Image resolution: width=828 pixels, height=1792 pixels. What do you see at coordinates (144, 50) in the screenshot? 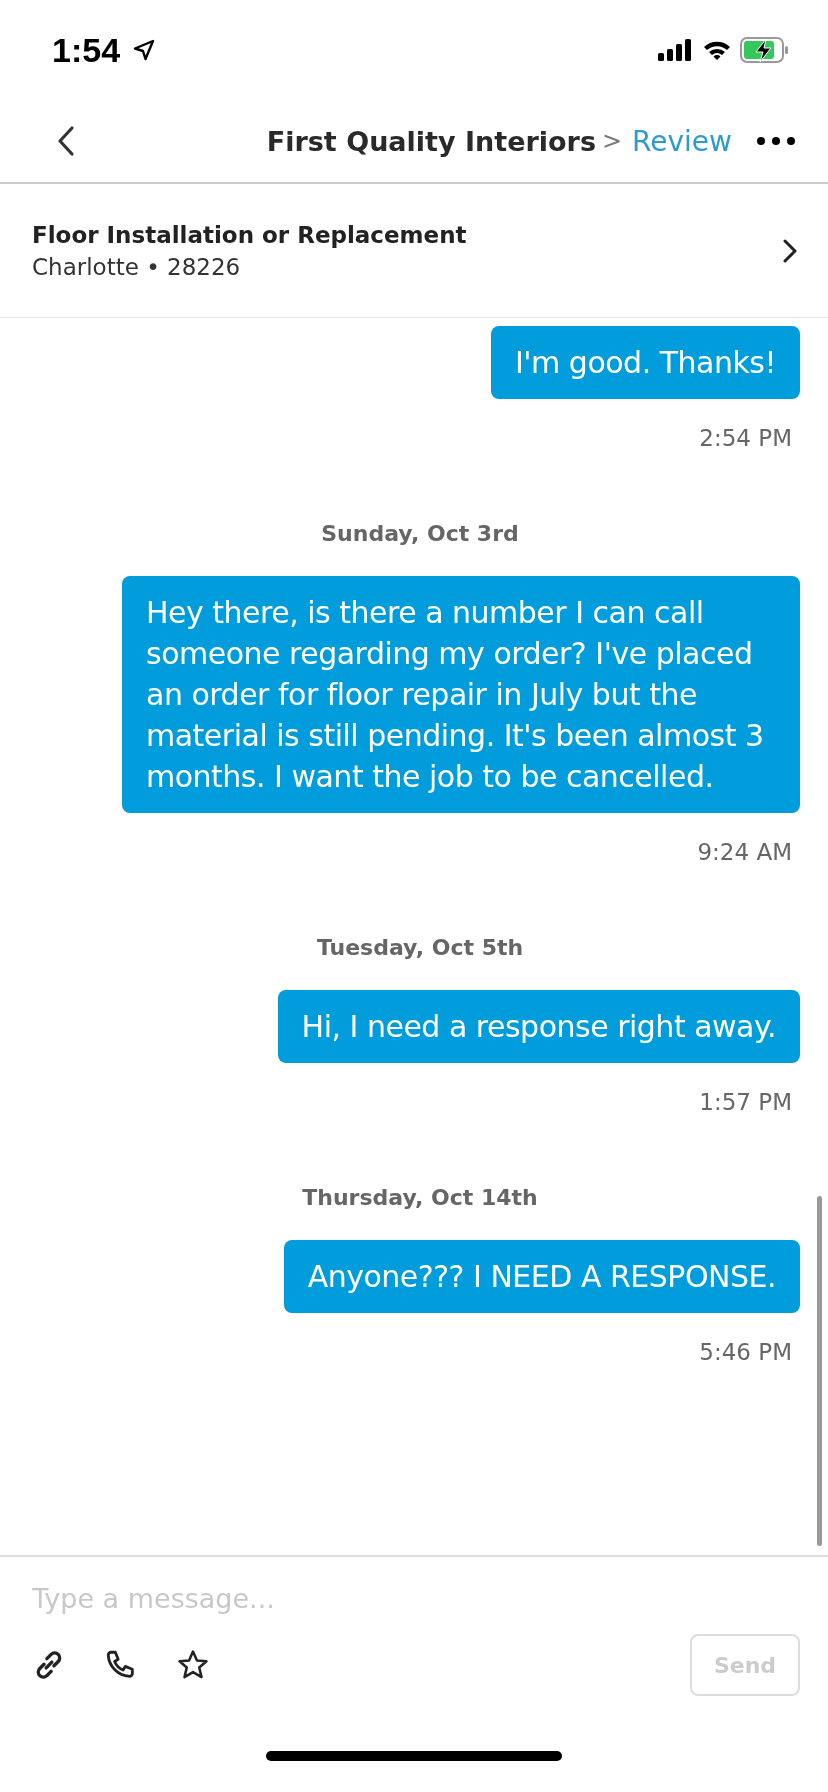
I see `location-arrow-icon` at bounding box center [144, 50].